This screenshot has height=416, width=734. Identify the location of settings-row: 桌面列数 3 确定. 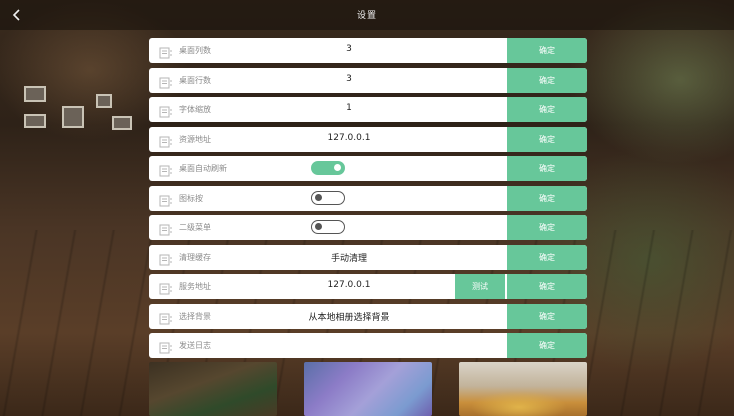
(368, 50).